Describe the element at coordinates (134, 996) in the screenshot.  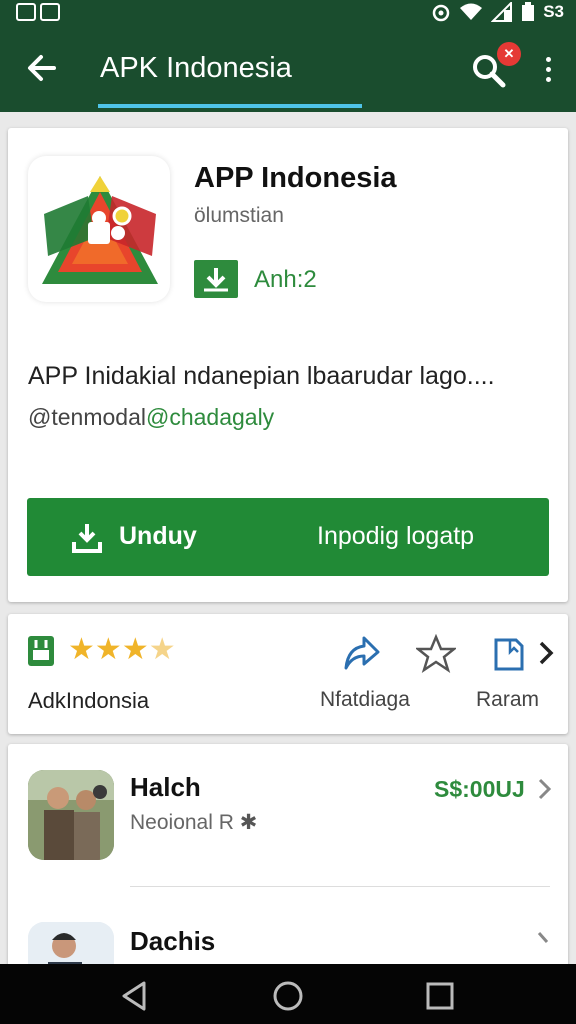
I see `nav-back-icon` at that location.